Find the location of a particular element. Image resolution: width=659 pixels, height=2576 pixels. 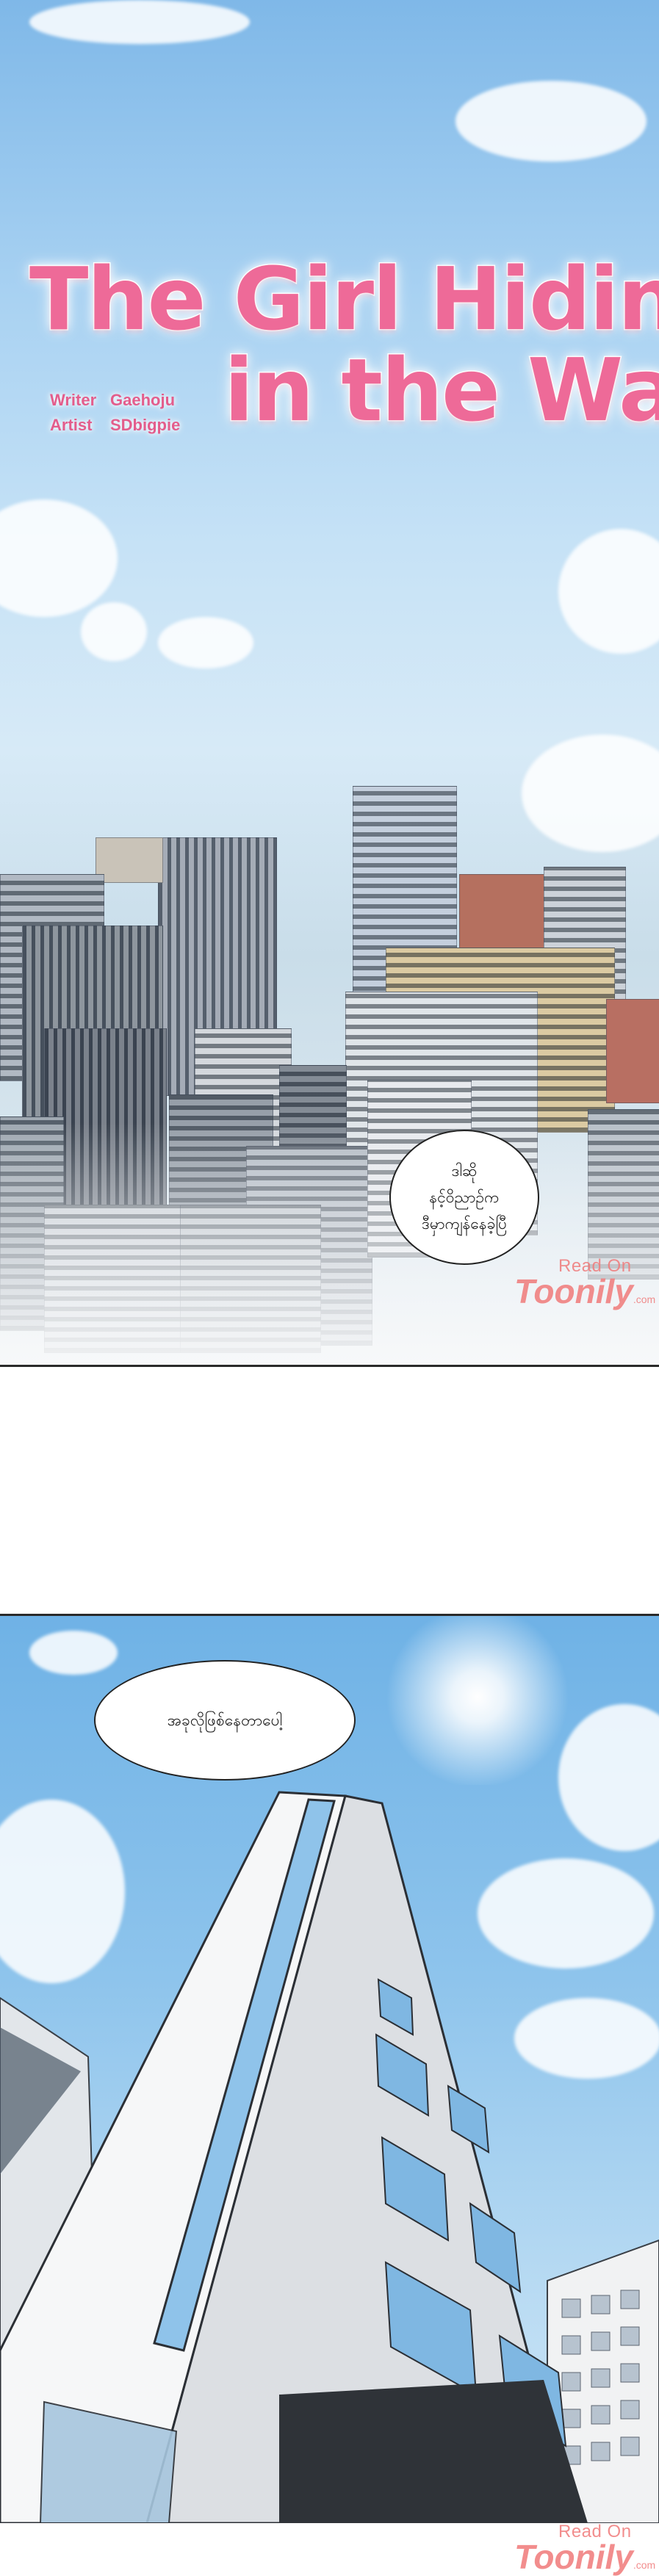

speech-bubble-2: အခုလိုဖြစ်နေတာပေါ့ is located at coordinates (225, 1720).